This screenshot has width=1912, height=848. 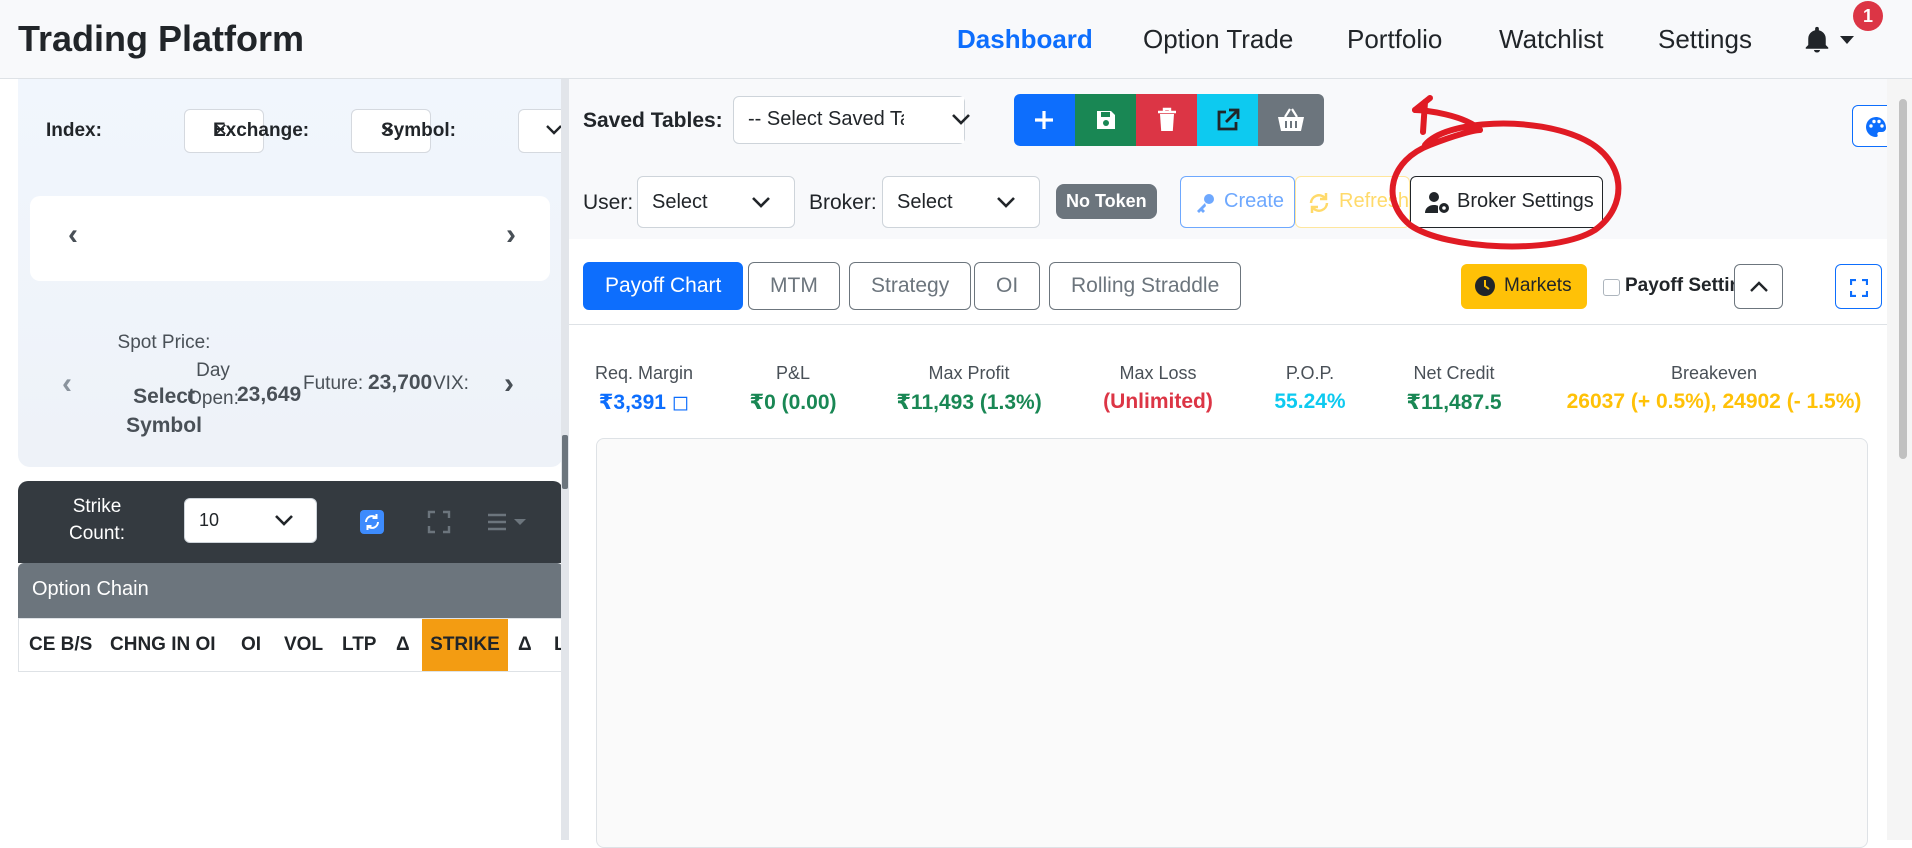 What do you see at coordinates (793, 402) in the screenshot?
I see `metric-value-pnl: ₹0 (0.00)` at bounding box center [793, 402].